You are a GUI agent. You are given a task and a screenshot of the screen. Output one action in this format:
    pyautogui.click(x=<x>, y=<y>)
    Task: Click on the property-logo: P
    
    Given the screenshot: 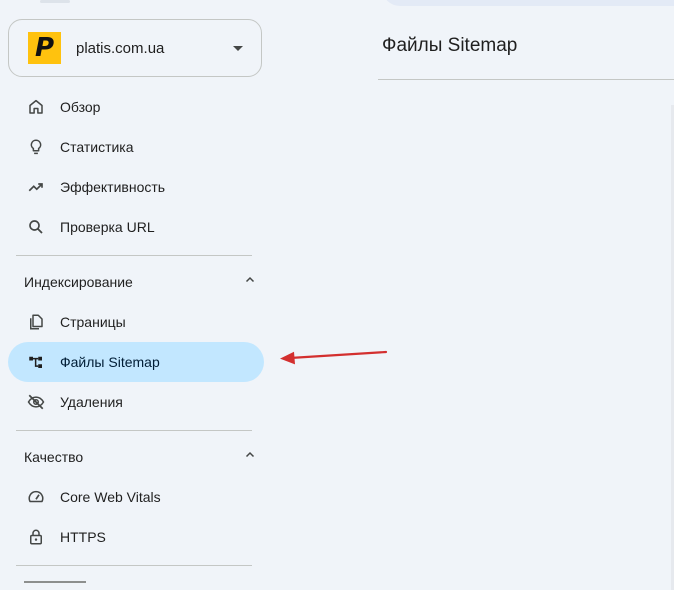 What is the action you would take?
    pyautogui.click(x=44, y=48)
    